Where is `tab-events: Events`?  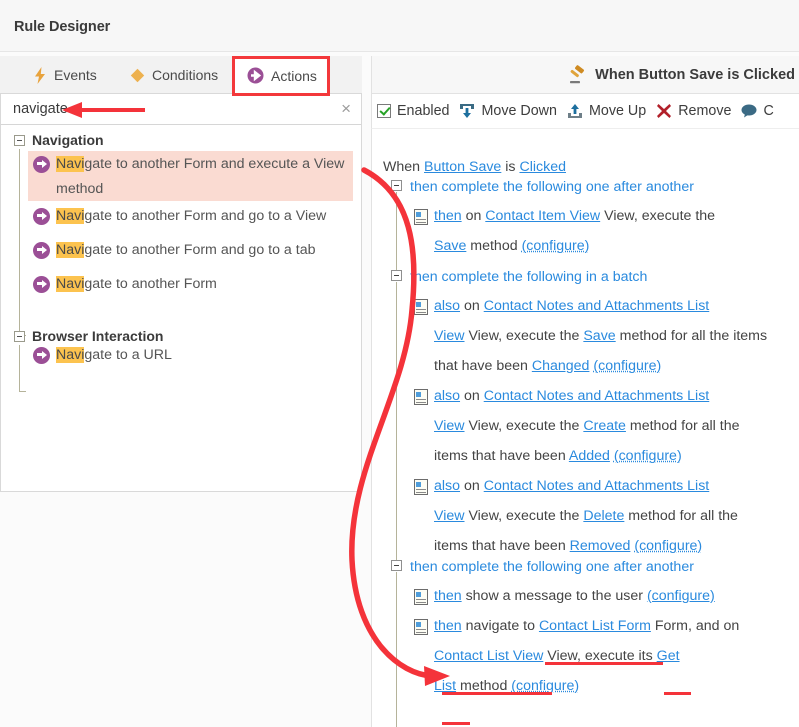 tab-events: Events is located at coordinates (65, 75).